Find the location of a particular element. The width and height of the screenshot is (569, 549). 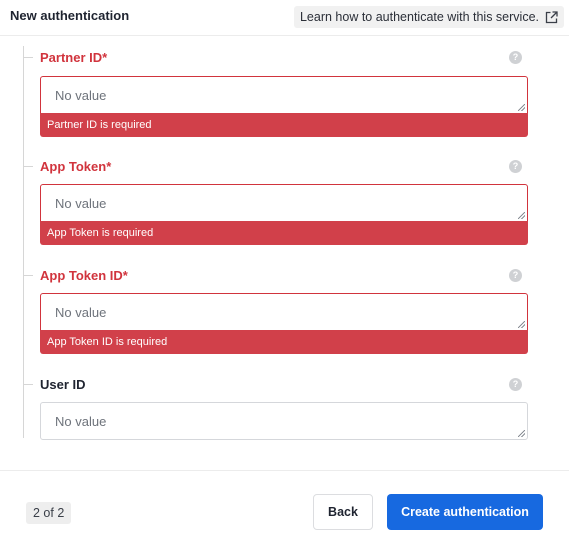

external-link-icon is located at coordinates (551, 16).